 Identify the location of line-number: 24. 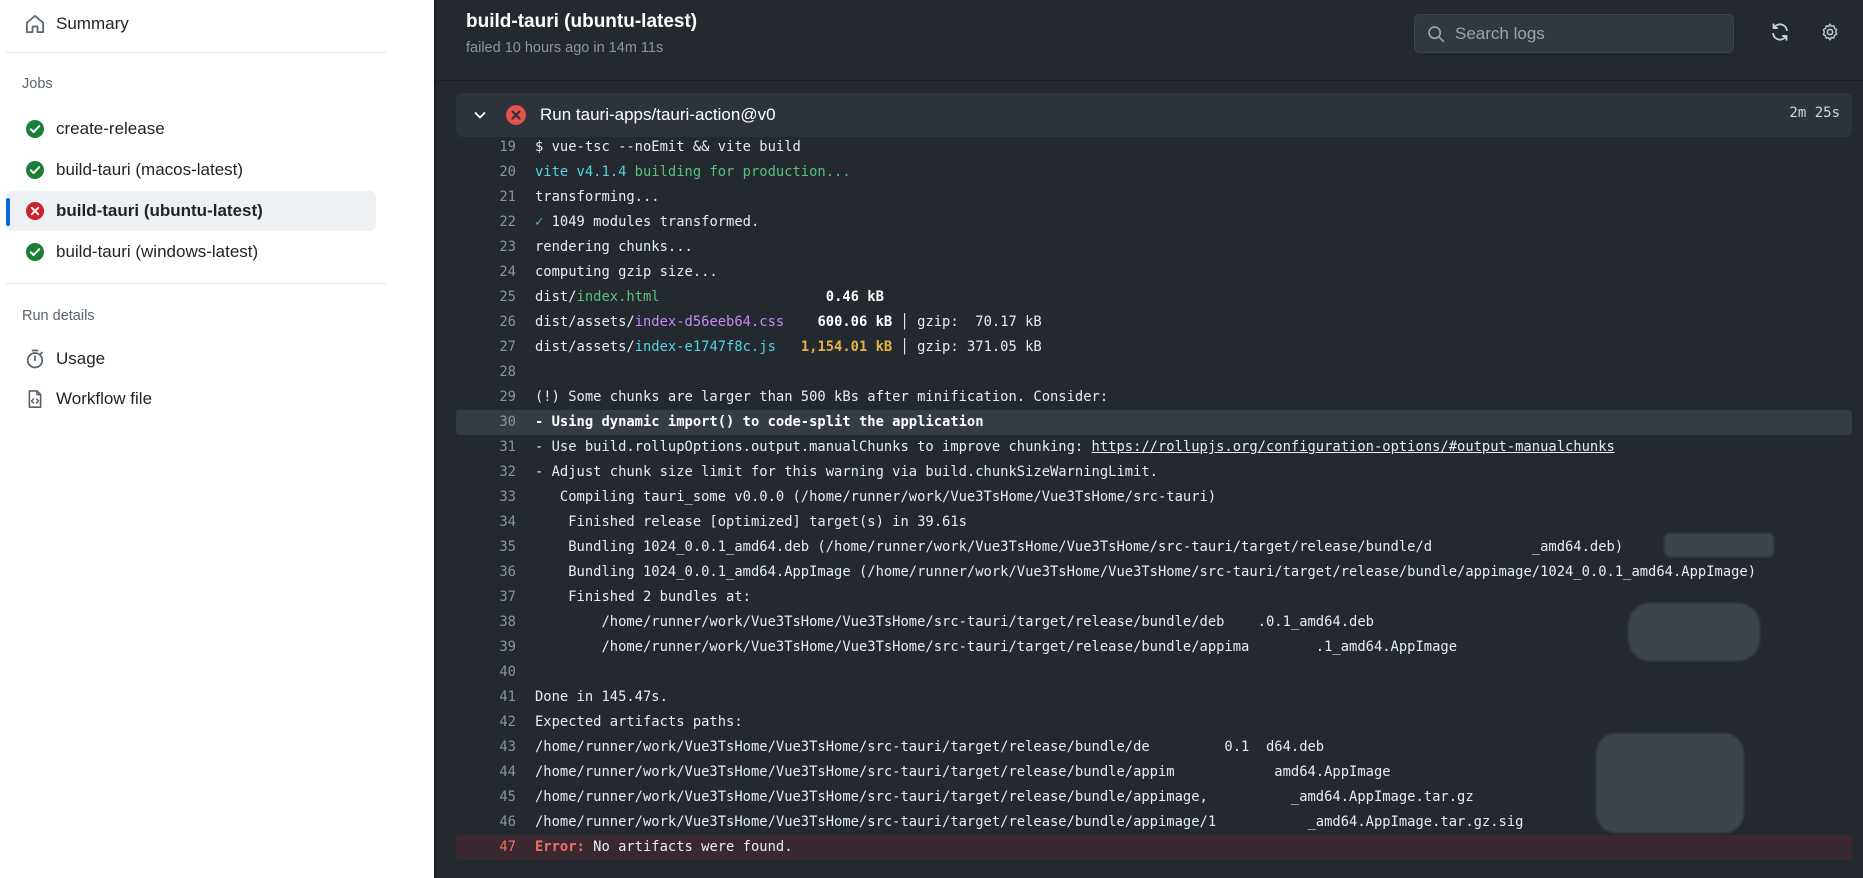
(486, 272).